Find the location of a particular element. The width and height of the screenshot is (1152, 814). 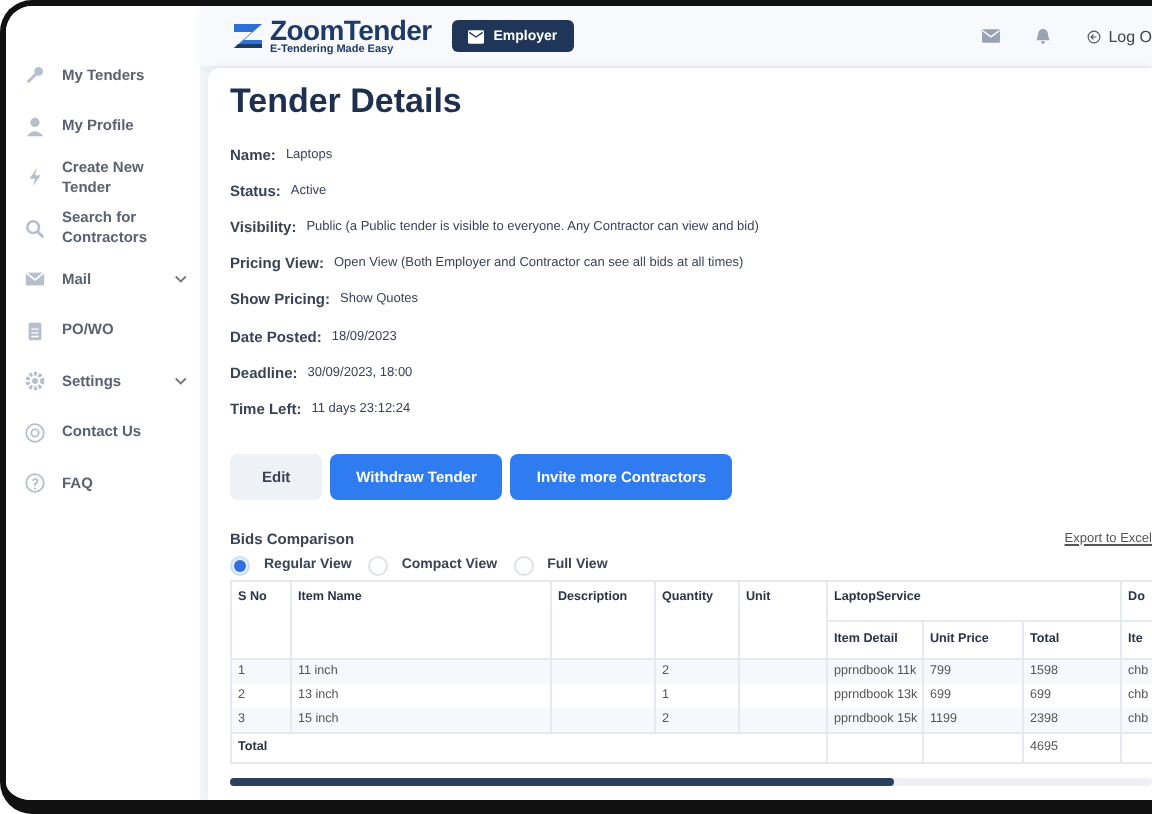

logout-link: Log O is located at coordinates (1119, 36).